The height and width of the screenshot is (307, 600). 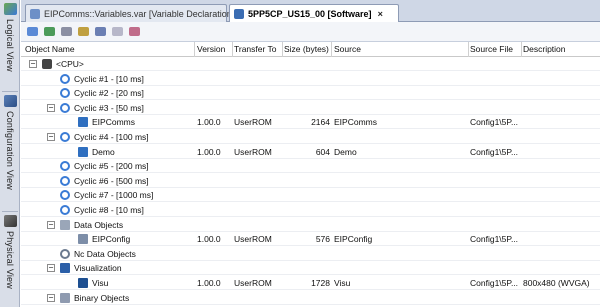 I want to click on upload-icon, so click(x=100, y=31).